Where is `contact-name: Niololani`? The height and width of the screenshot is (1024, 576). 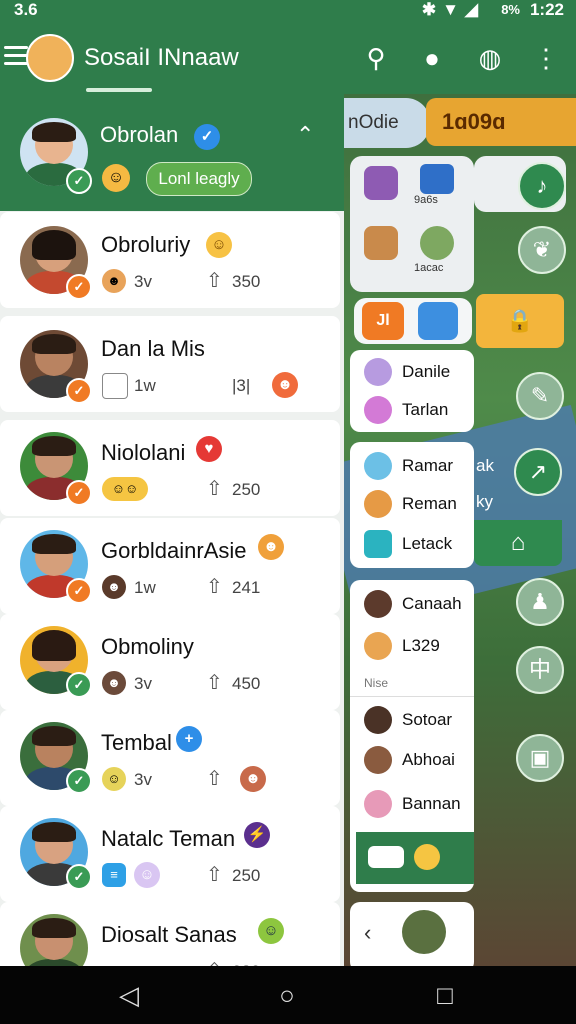 contact-name: Niololani is located at coordinates (143, 452).